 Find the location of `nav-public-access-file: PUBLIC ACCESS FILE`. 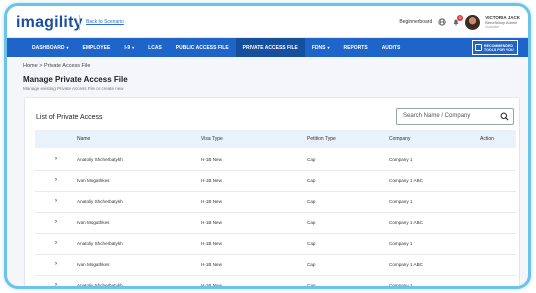

nav-public-access-file: PUBLIC ACCESS FILE is located at coordinates (202, 47).